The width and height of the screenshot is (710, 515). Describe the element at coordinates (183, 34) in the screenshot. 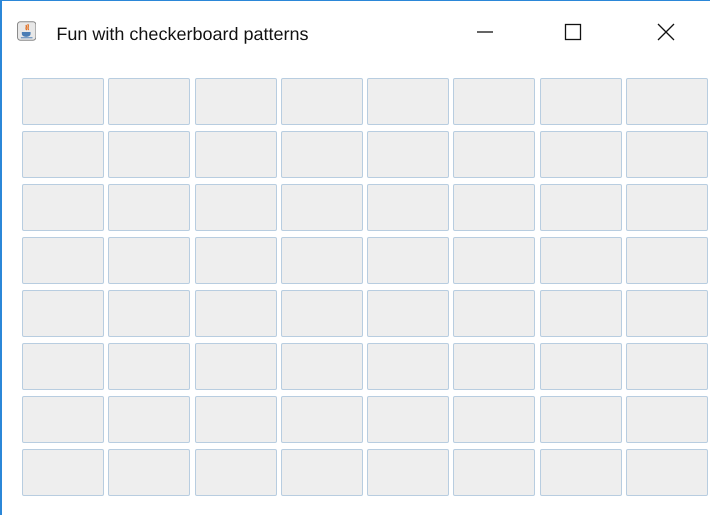

I see `window-title: Fun with checkerboard patterns` at that location.